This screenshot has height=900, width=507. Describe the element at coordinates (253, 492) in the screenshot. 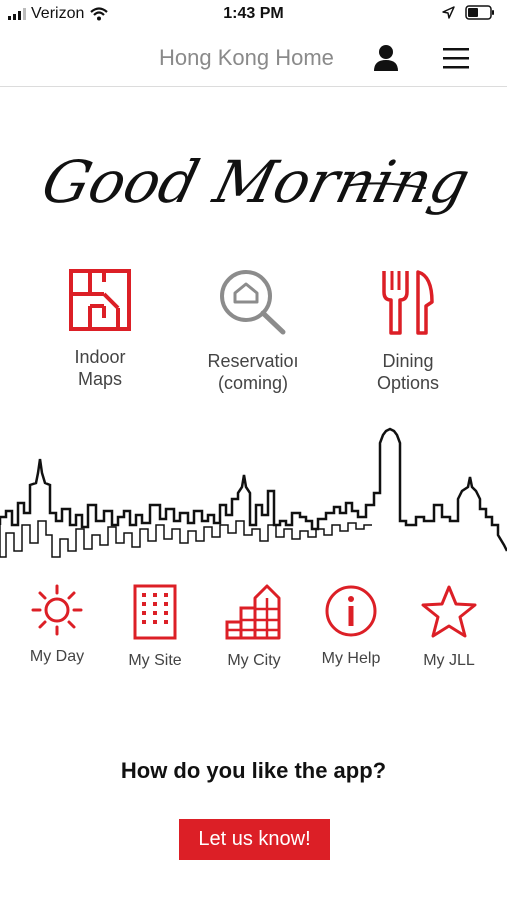

I see `skyline-illustration` at that location.